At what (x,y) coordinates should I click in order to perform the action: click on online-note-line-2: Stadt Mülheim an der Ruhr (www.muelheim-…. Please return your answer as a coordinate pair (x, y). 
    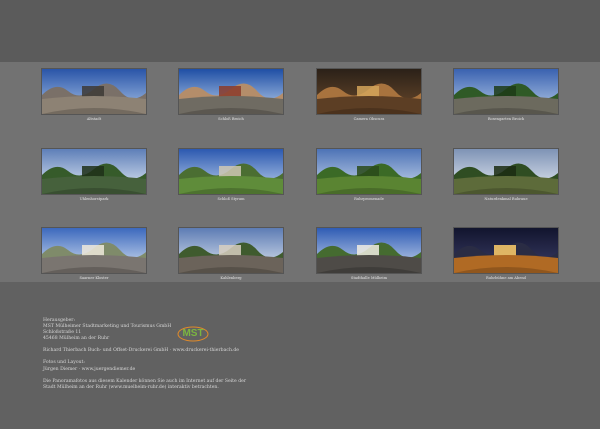
    Looking at the image, I should click on (131, 387).